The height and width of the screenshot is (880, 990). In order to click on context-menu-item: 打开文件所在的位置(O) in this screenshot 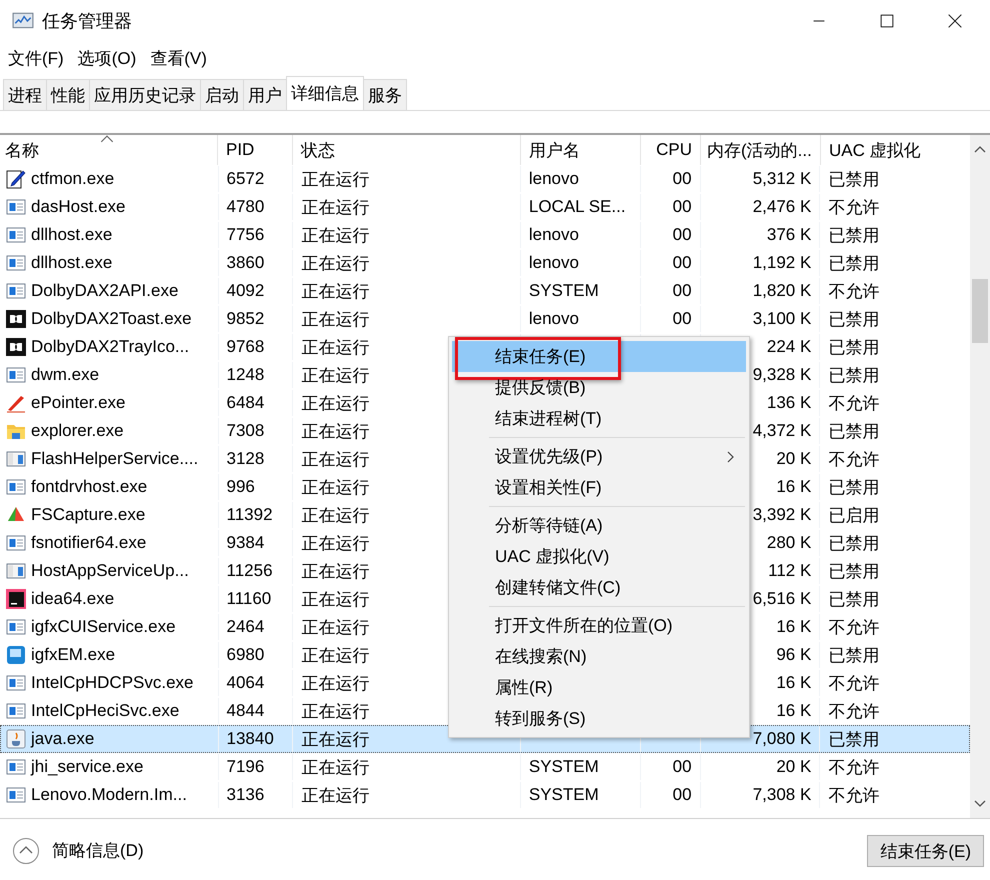, I will do `click(599, 625)`.